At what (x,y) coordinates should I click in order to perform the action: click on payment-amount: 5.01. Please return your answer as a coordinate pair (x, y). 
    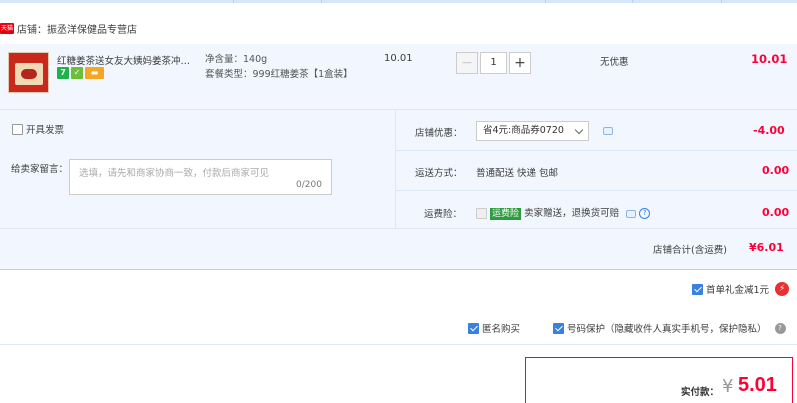
    Looking at the image, I should click on (757, 385).